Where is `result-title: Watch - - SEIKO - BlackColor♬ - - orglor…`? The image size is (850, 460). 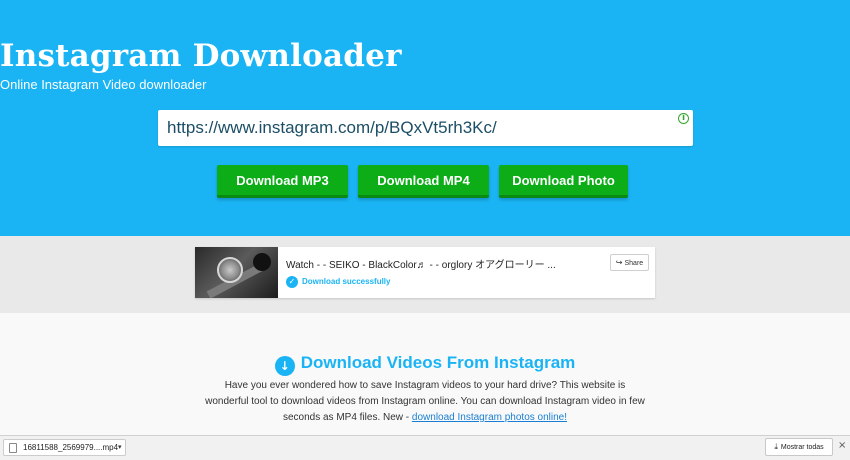 result-title: Watch - - SEIKO - BlackColor♬ - - orglor… is located at coordinates (421, 265).